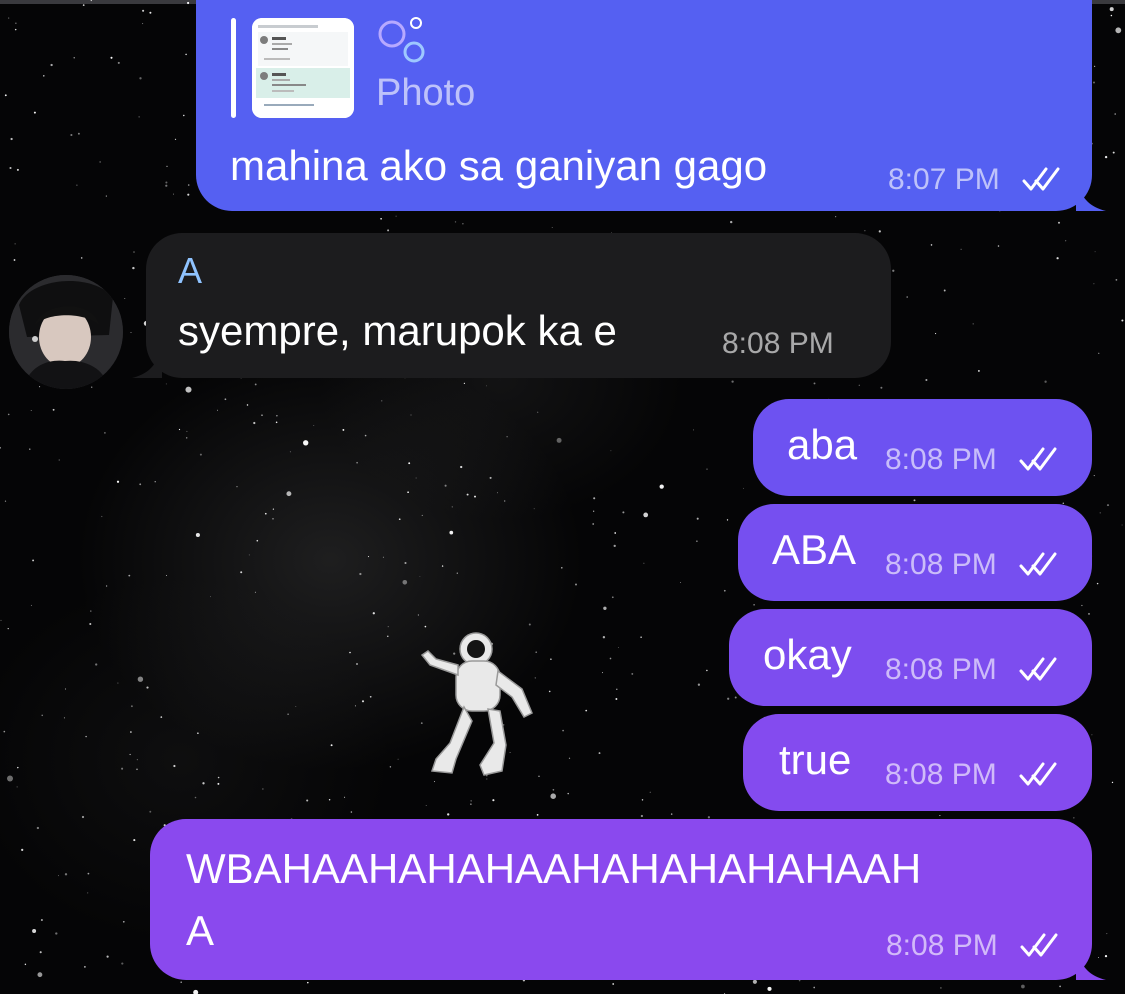 The image size is (1125, 994). Describe the element at coordinates (190, 271) in the screenshot. I see `sender-name: A` at that location.